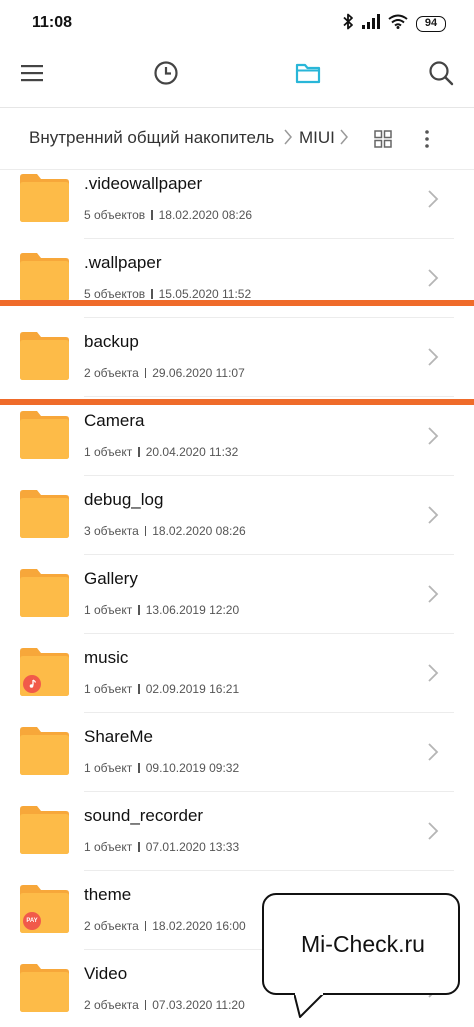  What do you see at coordinates (111, 341) in the screenshot?
I see `folder-name: backup` at bounding box center [111, 341].